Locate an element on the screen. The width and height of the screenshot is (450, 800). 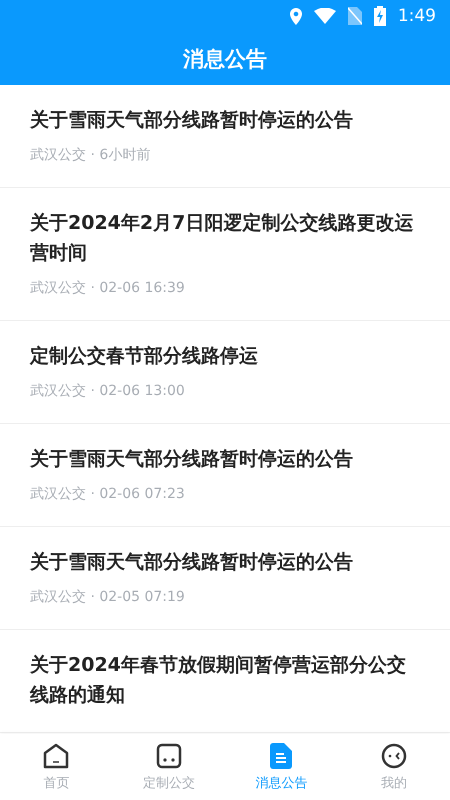
no-sim-icon is located at coordinates (355, 16).